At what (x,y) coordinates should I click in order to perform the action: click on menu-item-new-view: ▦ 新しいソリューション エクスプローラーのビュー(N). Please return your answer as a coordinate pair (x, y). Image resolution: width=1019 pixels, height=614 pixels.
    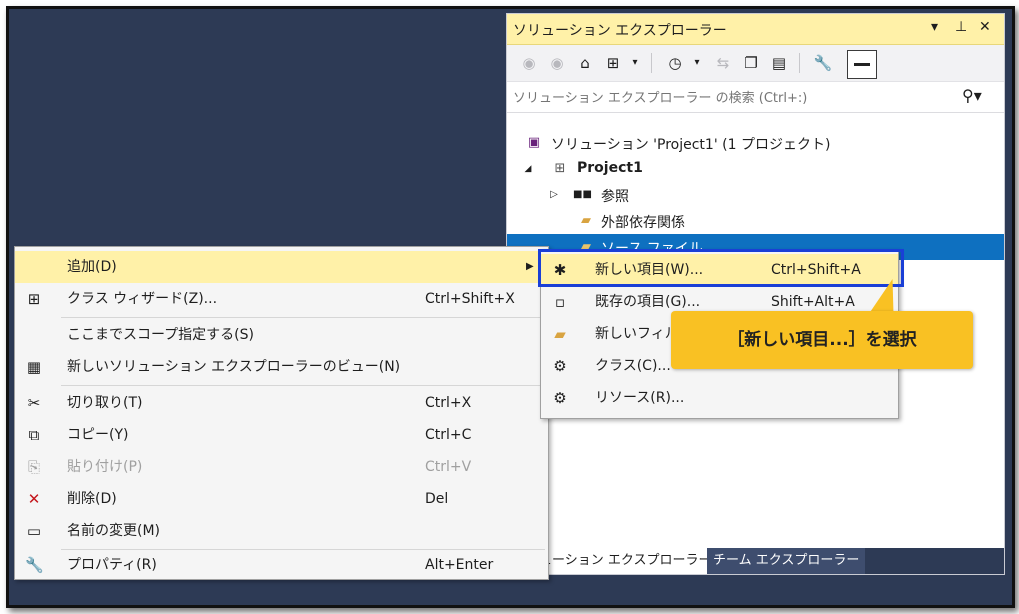
    Looking at the image, I should click on (281, 367).